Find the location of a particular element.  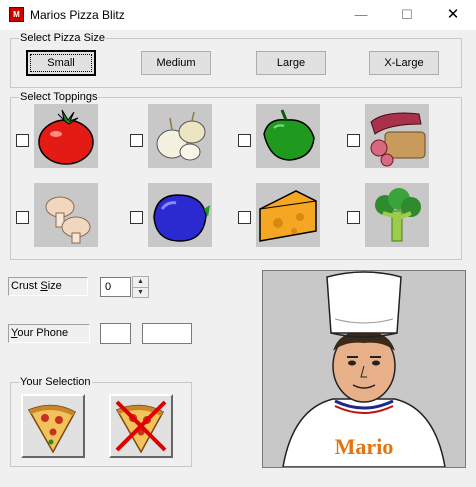

size-large-button: Large is located at coordinates (291, 63).